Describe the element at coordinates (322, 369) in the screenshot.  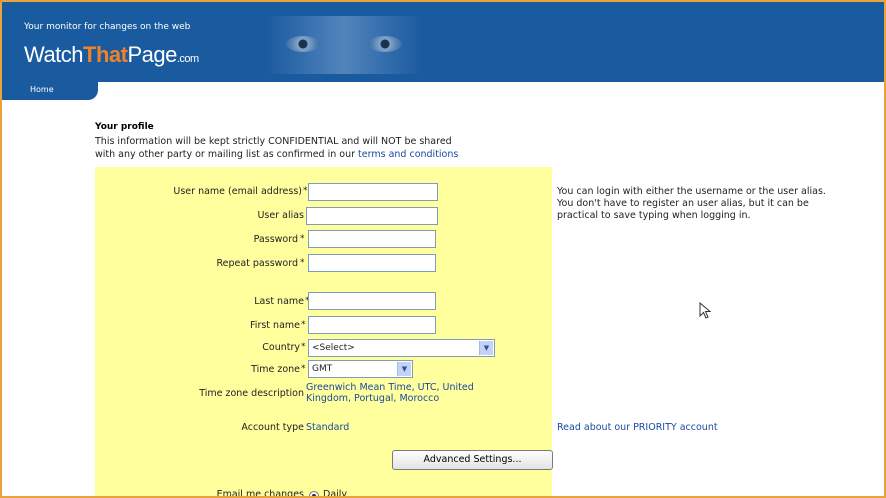
I see `timezone-select-value: GMT` at that location.